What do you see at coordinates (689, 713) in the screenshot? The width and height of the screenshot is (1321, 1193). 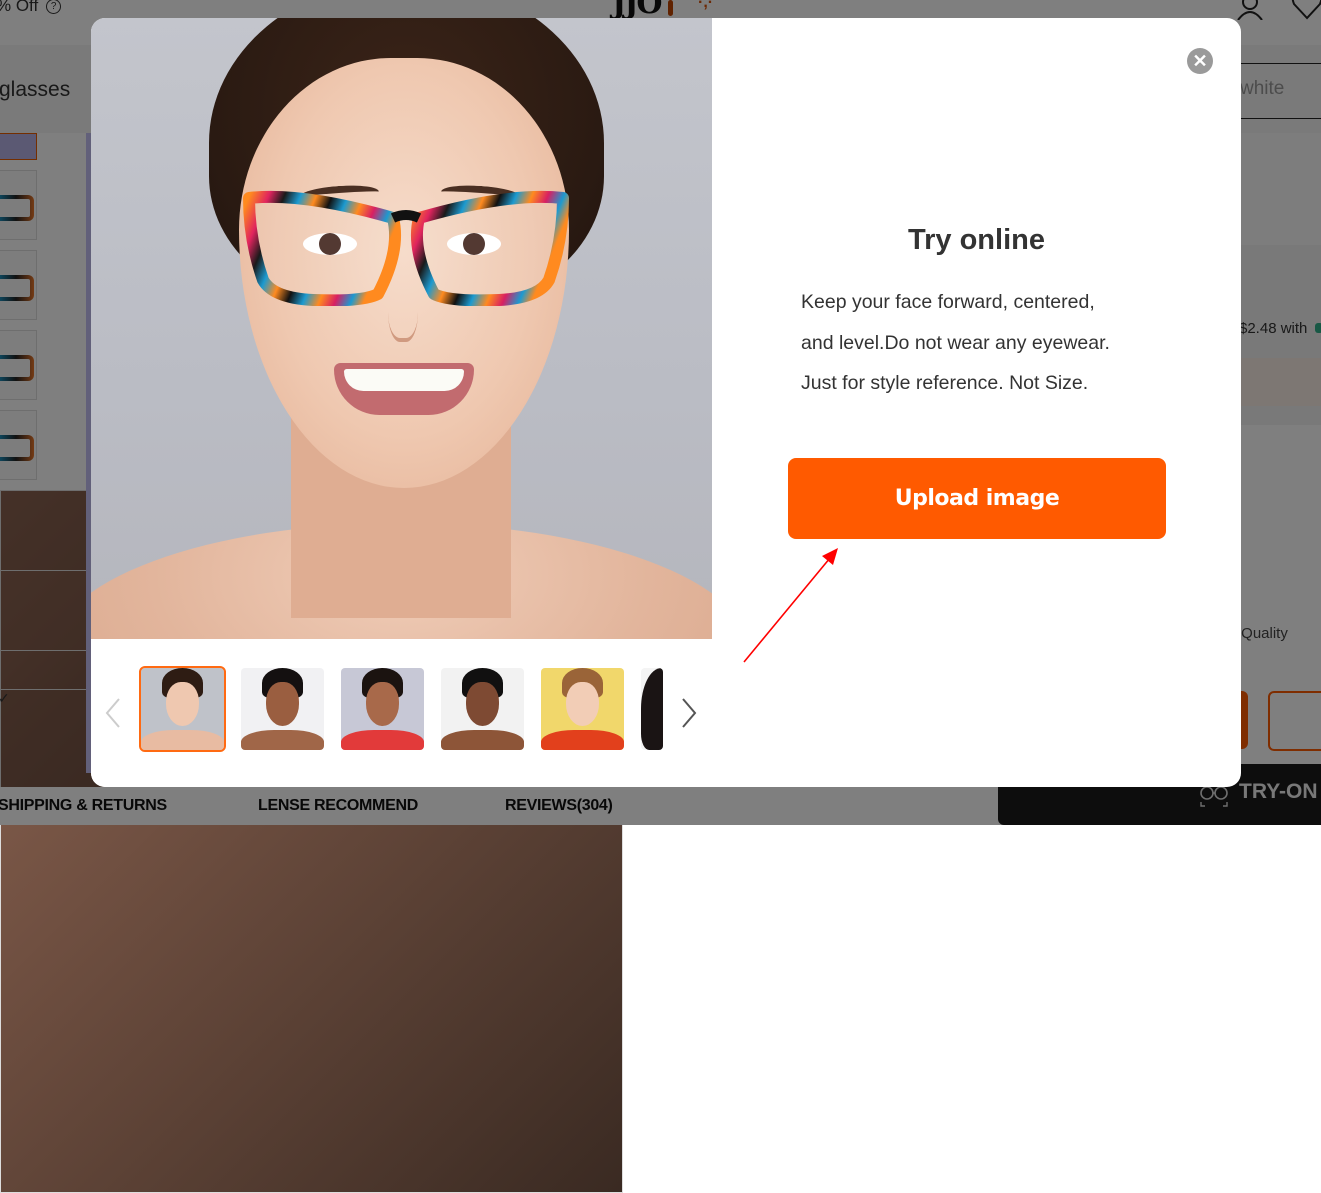 I see `chevron-right-icon` at bounding box center [689, 713].